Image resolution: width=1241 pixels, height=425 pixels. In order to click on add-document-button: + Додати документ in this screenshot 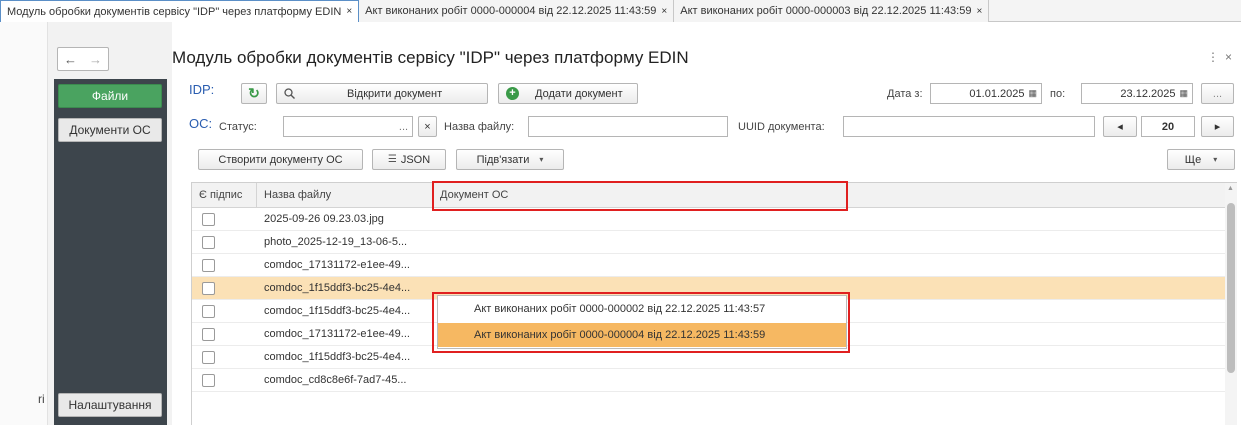, I will do `click(568, 93)`.